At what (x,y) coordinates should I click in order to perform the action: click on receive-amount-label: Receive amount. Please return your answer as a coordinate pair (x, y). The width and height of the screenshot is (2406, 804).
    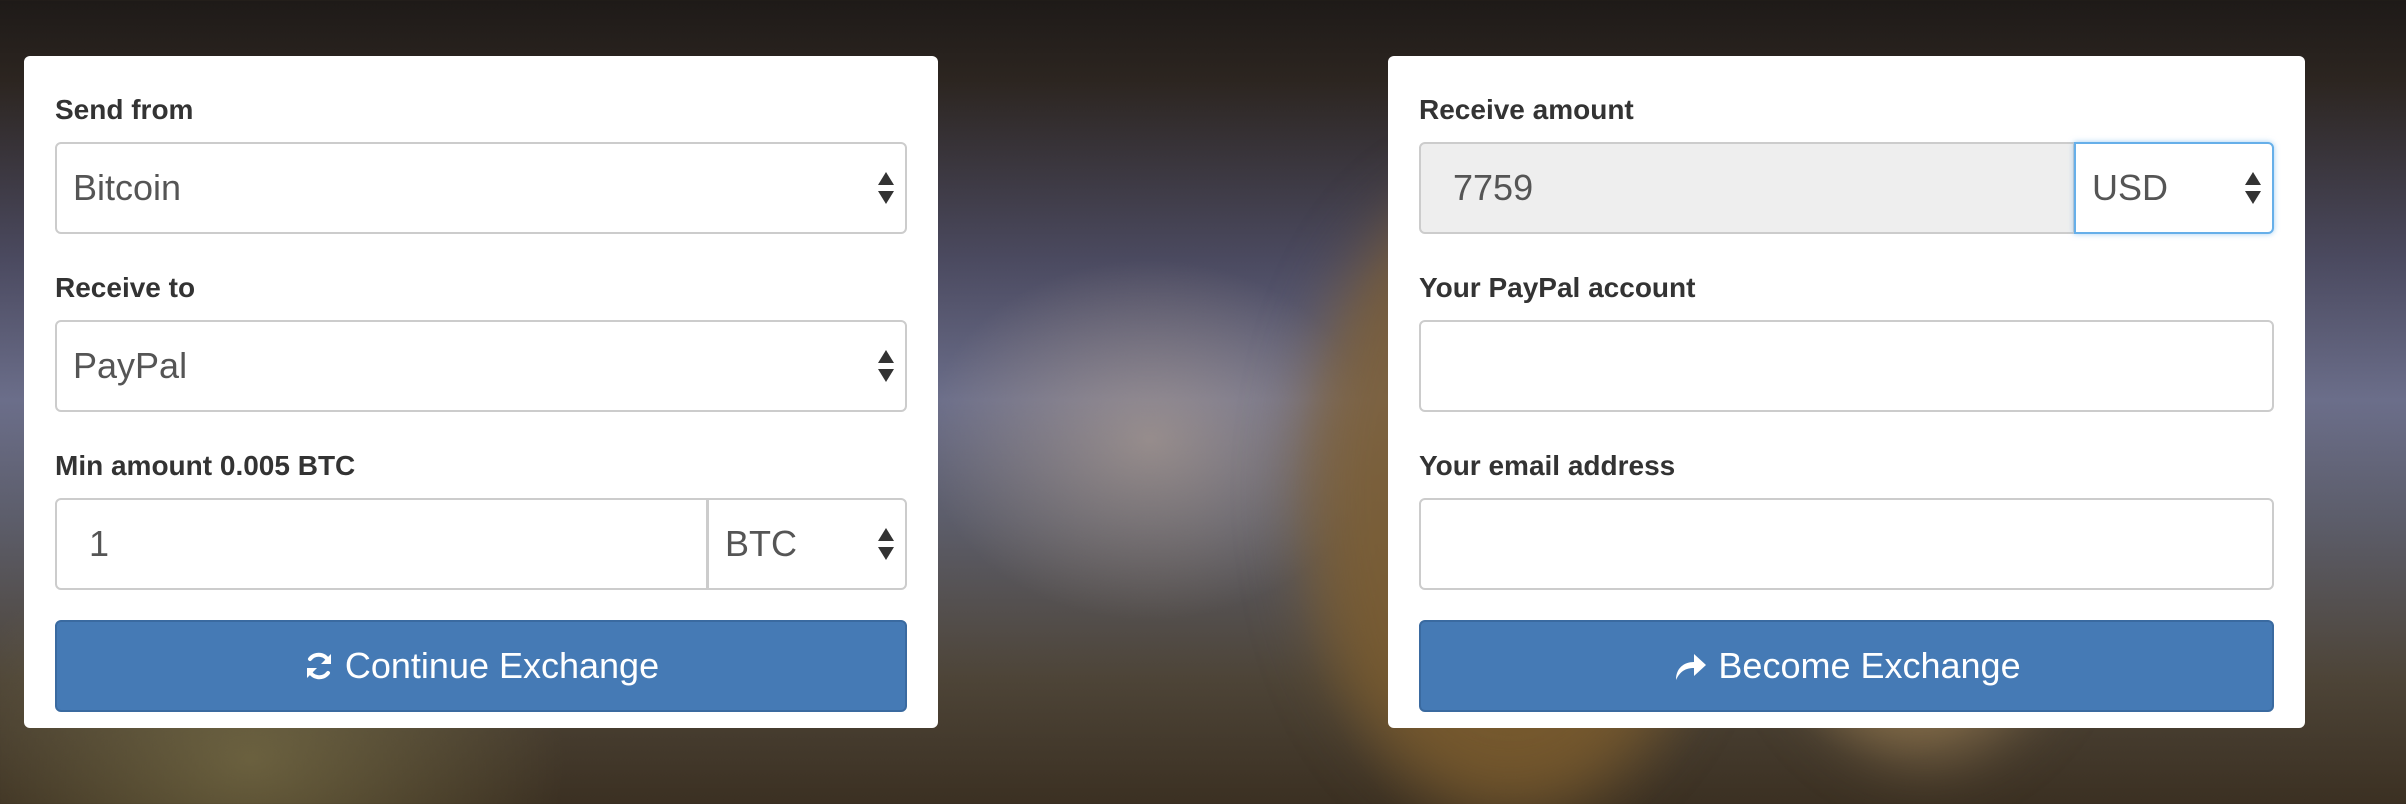
    Looking at the image, I should click on (1526, 109).